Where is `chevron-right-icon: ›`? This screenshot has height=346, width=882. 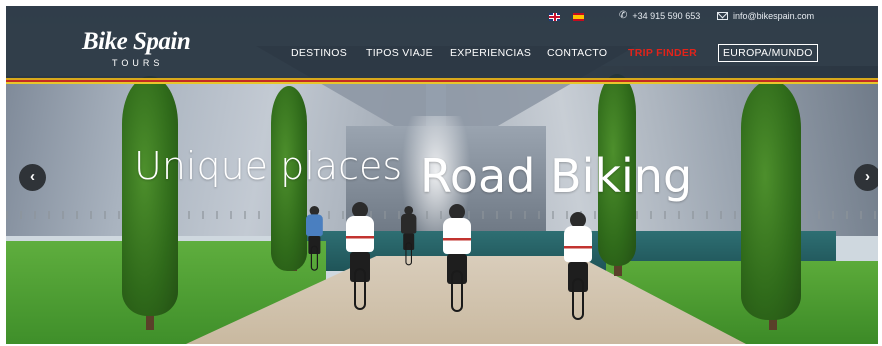
chevron-right-icon: › is located at coordinates (867, 176).